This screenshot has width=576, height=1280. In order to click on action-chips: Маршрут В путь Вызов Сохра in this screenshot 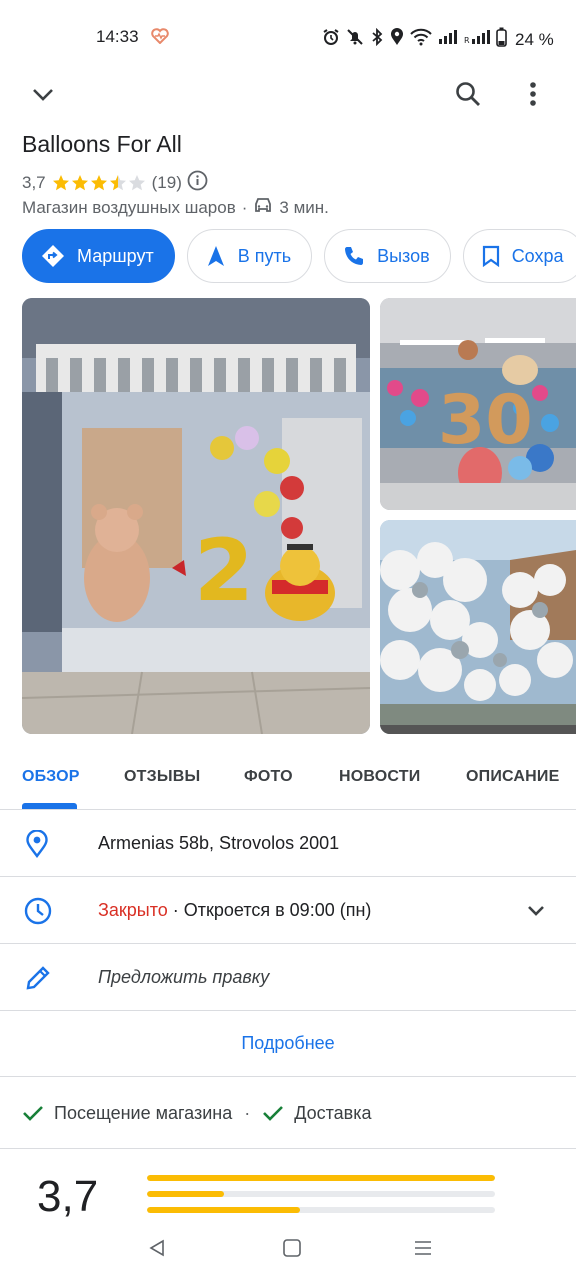, I will do `click(299, 256)`.